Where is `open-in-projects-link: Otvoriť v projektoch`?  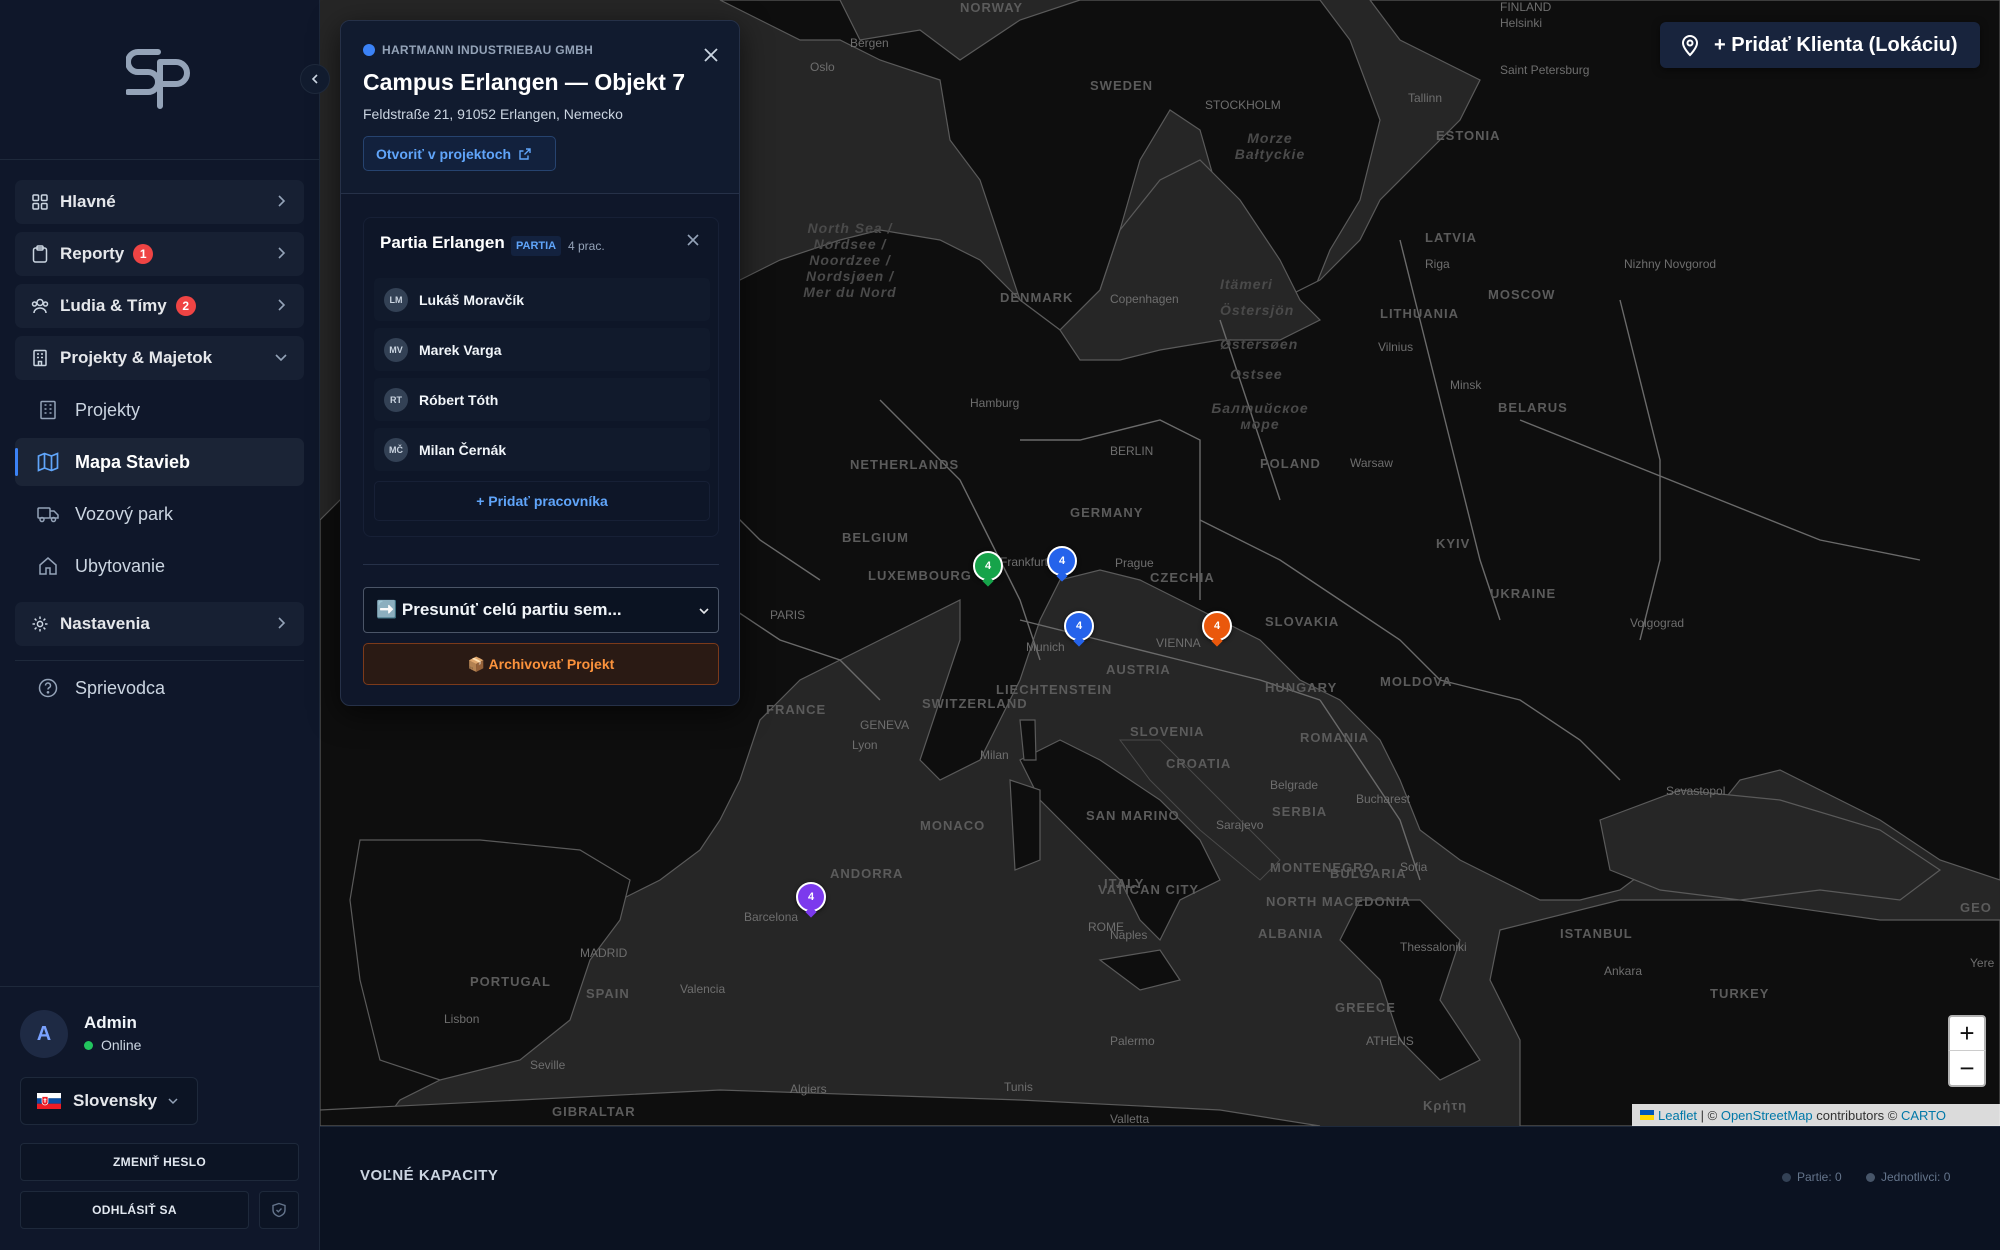
open-in-projects-link: Otvoriť v projektoch is located at coordinates (459, 153).